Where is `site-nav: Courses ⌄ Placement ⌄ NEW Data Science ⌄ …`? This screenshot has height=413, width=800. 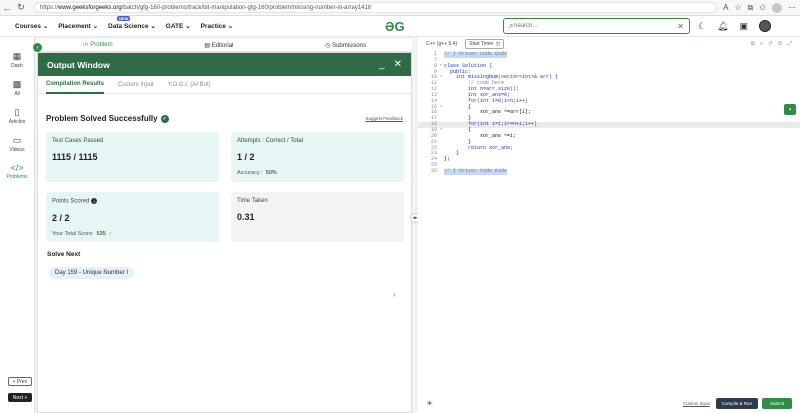
site-nav: Courses ⌄ Placement ⌄ NEW Data Science ⌄ … is located at coordinates (400, 26).